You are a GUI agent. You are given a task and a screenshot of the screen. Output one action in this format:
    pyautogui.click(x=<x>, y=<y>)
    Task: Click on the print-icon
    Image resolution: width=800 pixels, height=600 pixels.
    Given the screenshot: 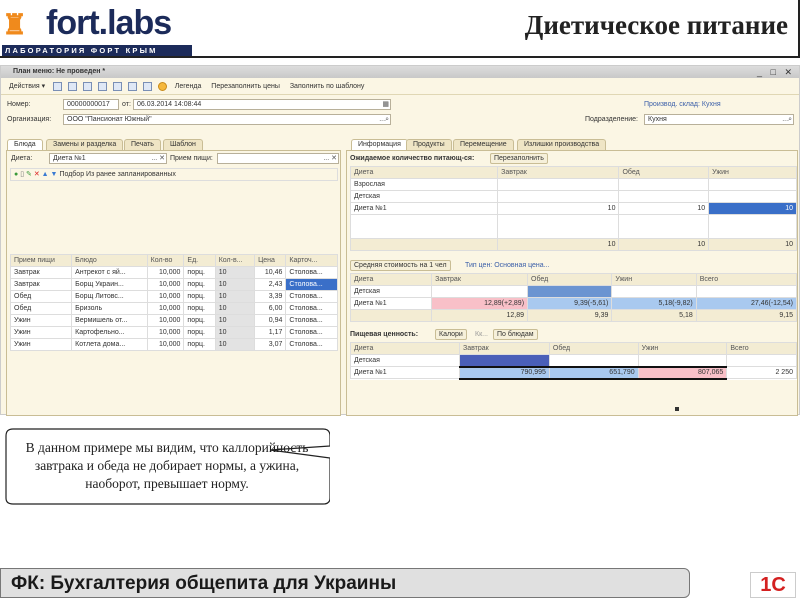 What is the action you would take?
    pyautogui.click(x=117, y=86)
    